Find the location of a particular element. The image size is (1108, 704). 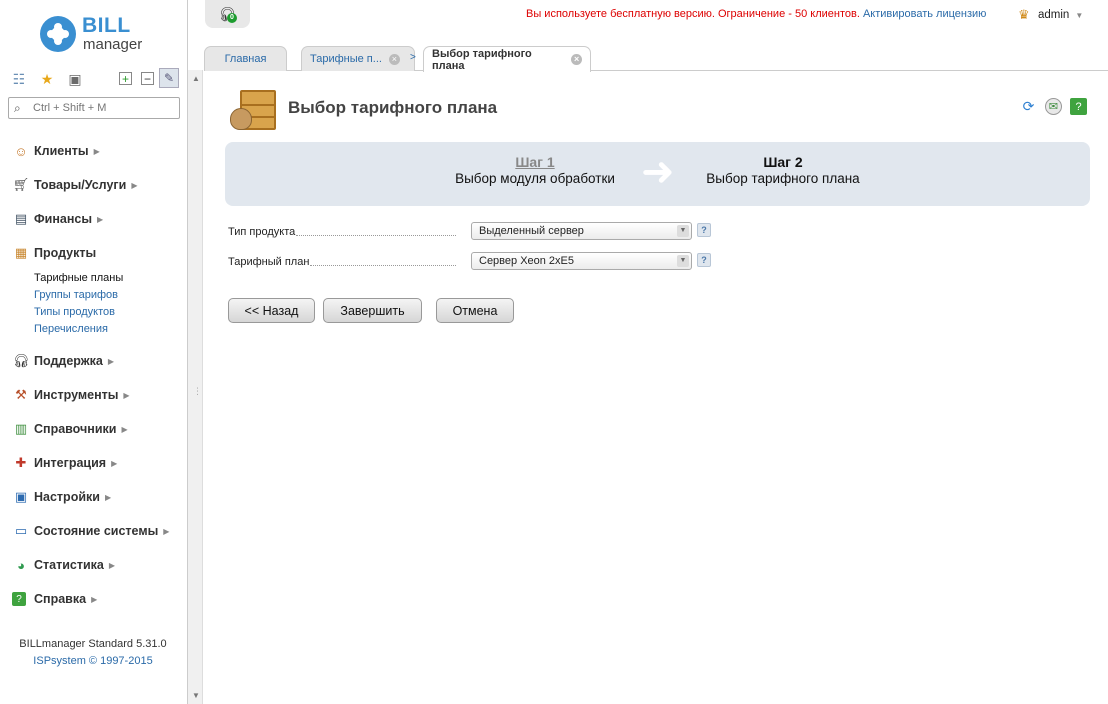

cancel-button: Отмена is located at coordinates (475, 310).